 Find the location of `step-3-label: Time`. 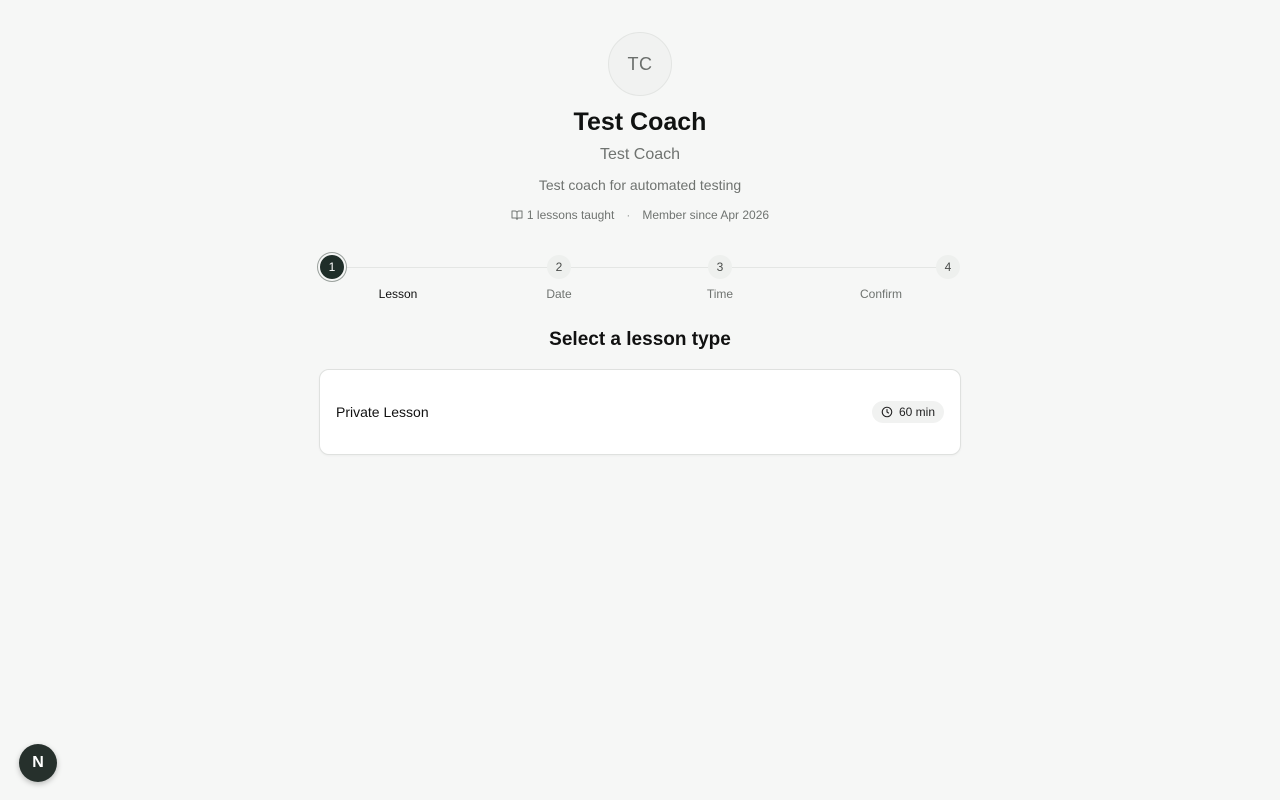

step-3-label: Time is located at coordinates (720, 294).